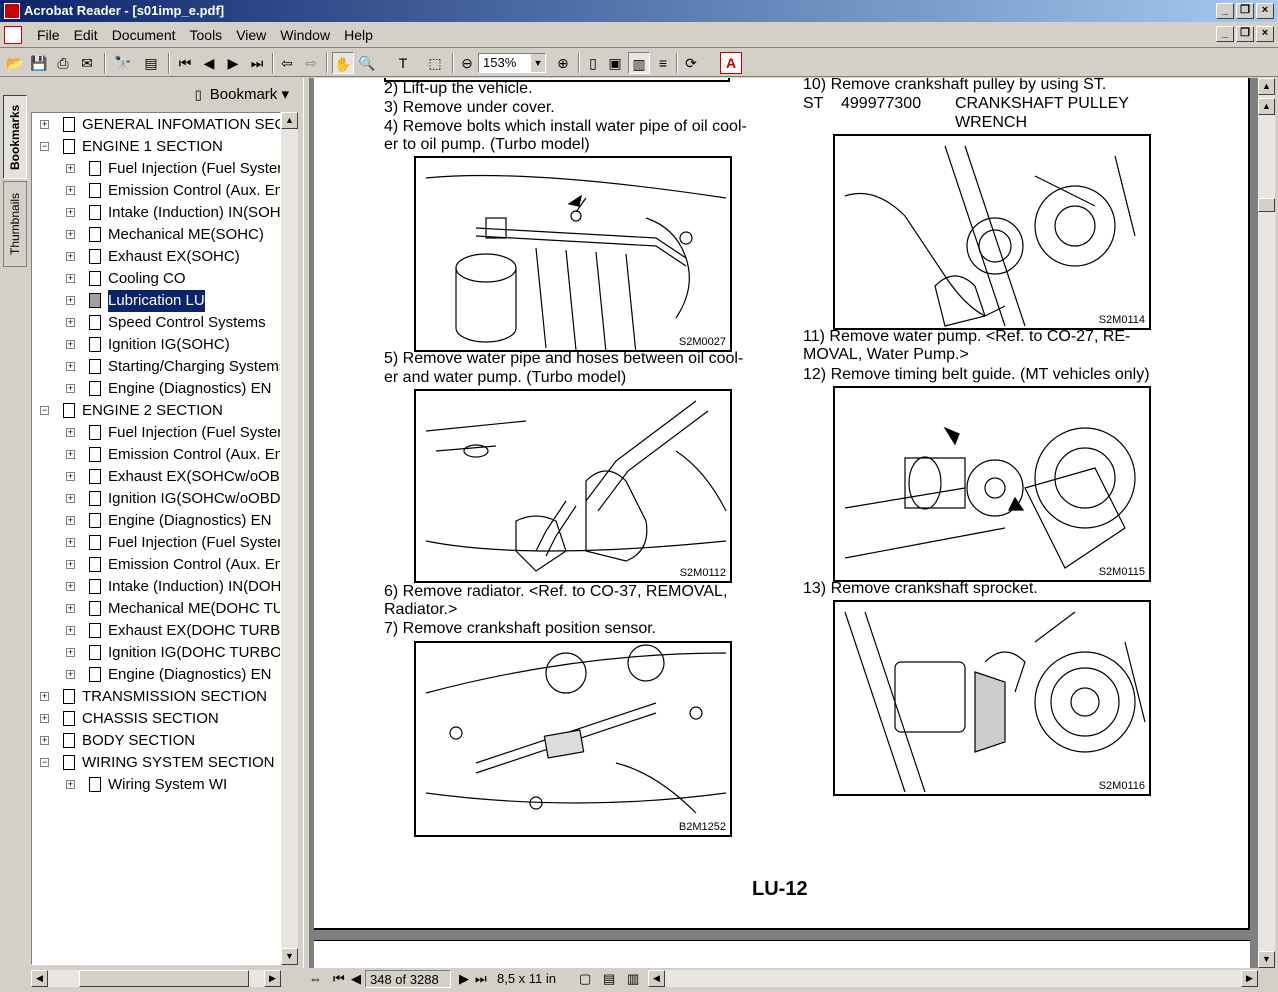 This screenshot has width=1278, height=992. Describe the element at coordinates (615, 63) in the screenshot. I see `fit-in-window-icon: ▣` at that location.